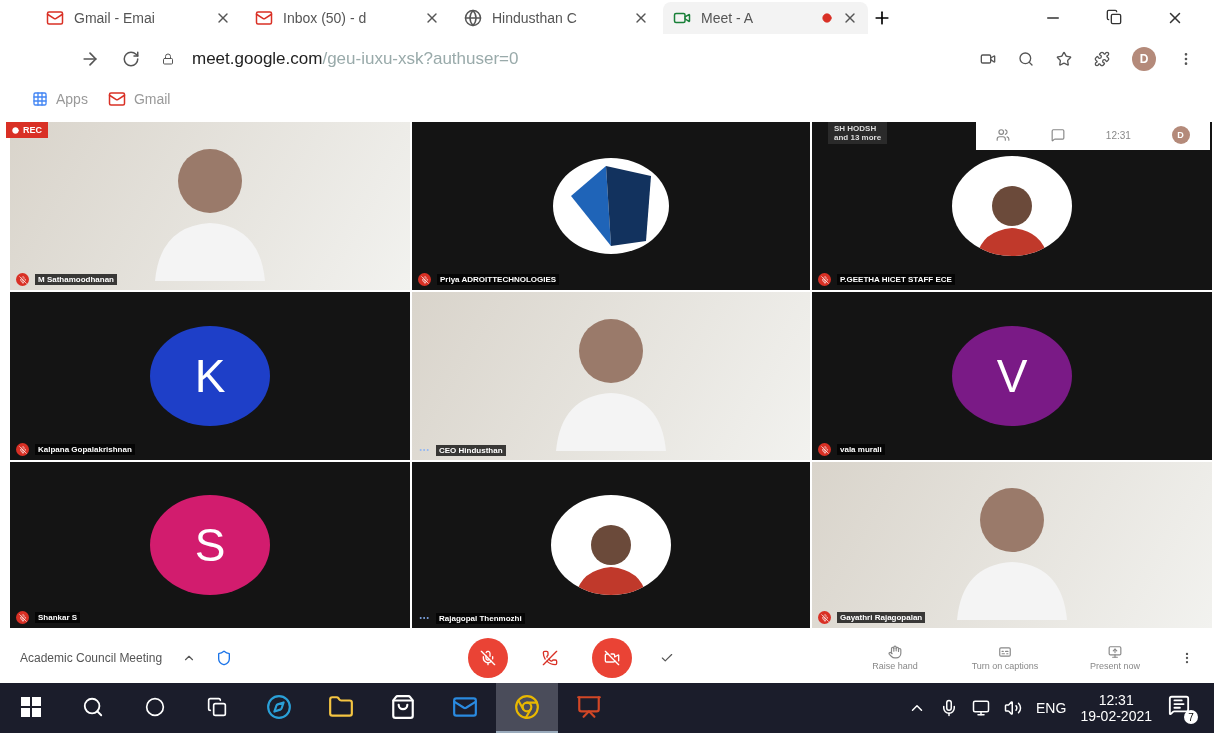  What do you see at coordinates (85, 449) in the screenshot?
I see `participant-name: Kalpana Gopalakrishnan` at bounding box center [85, 449].